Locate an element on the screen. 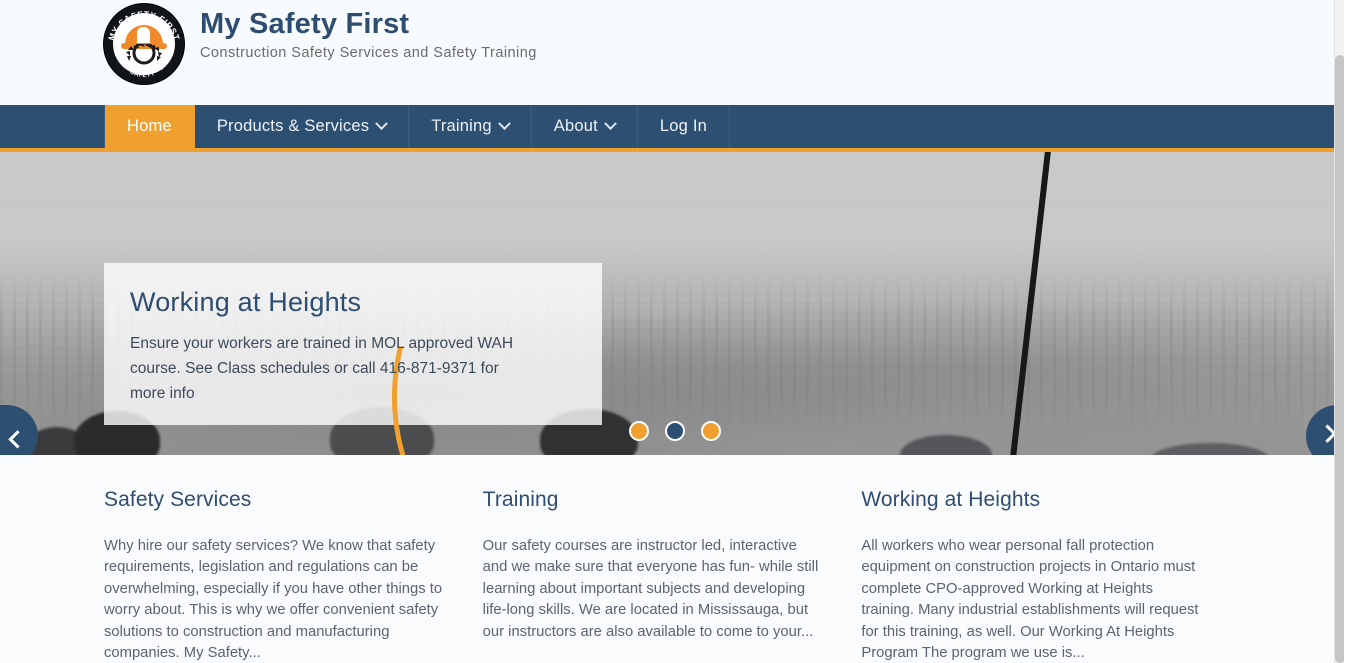 Image resolution: width=1354 pixels, height=663 pixels. site-title: My Safety First is located at coordinates (305, 24).